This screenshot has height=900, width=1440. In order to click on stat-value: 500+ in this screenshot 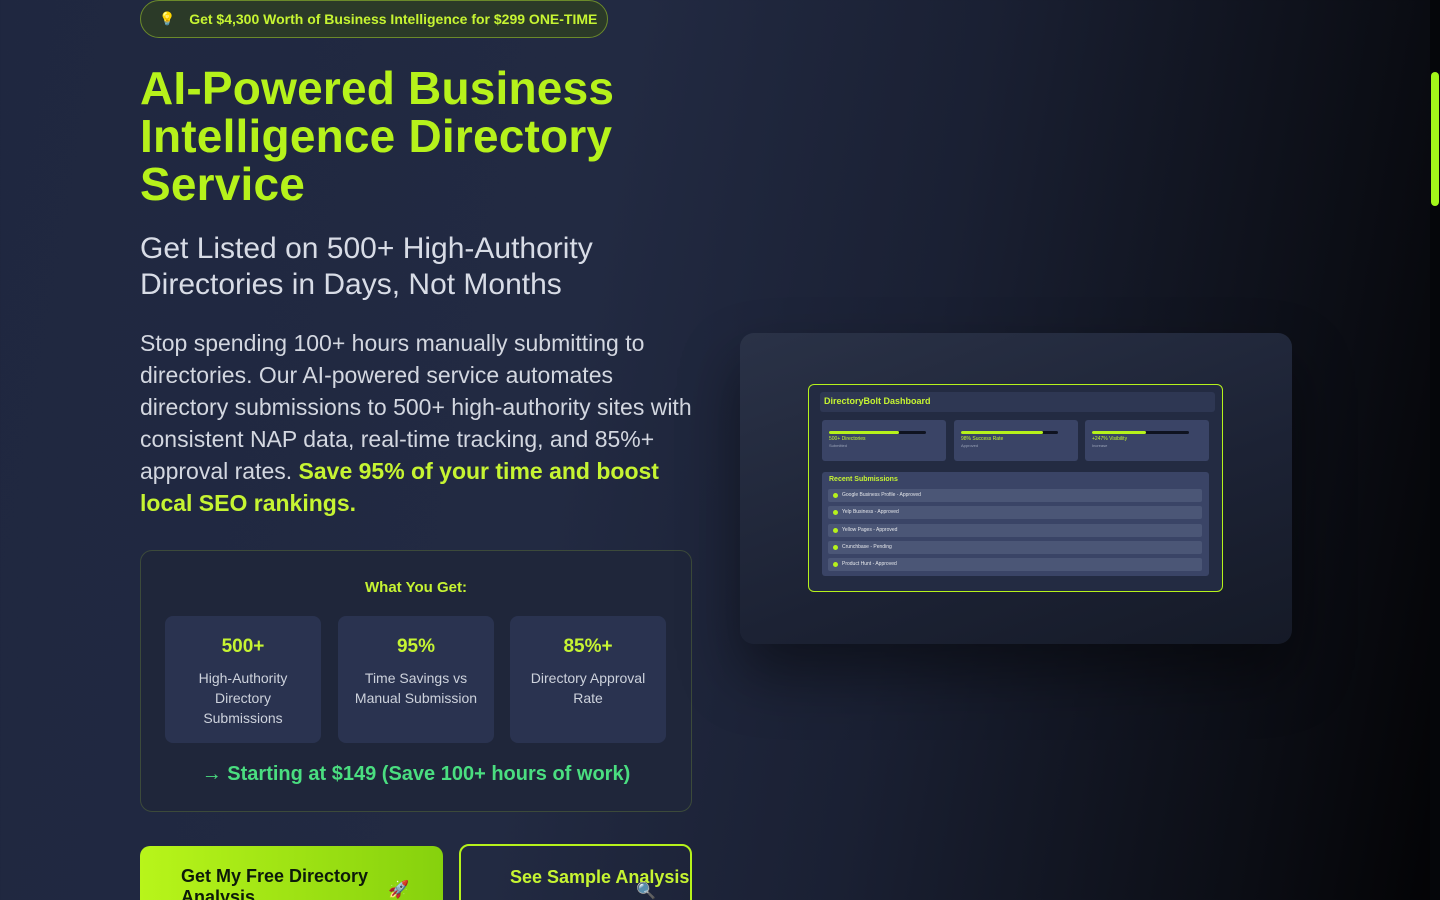, I will do `click(243, 646)`.